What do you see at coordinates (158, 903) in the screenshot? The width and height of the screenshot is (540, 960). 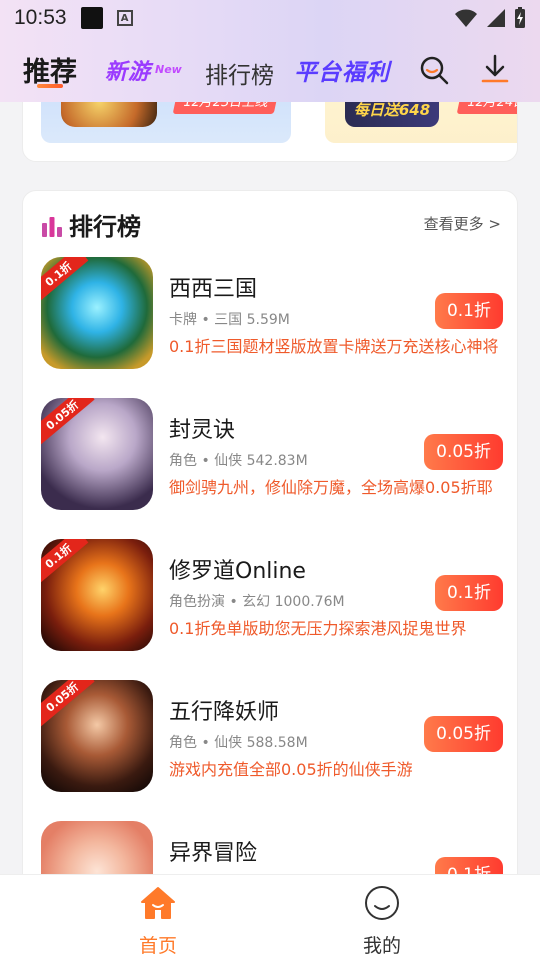 I see `home-icon` at bounding box center [158, 903].